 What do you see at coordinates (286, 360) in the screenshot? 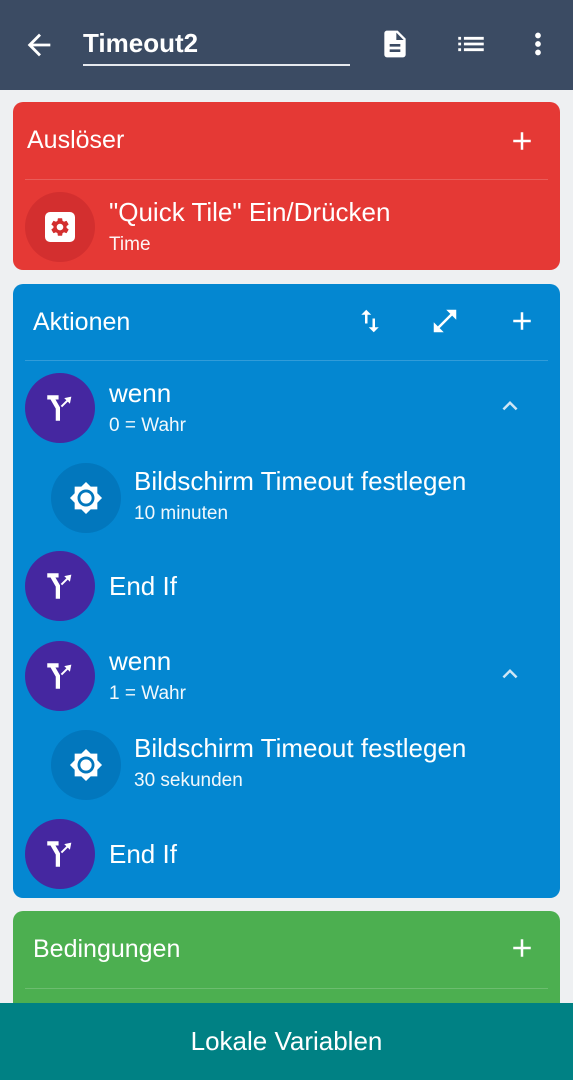
I see `actions-divider` at bounding box center [286, 360].